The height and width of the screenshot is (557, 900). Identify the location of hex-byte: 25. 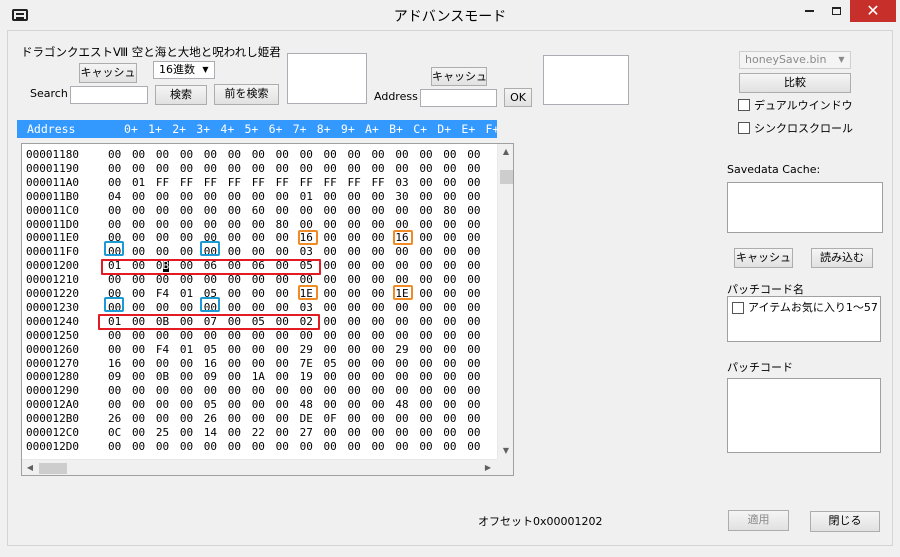
(164, 433).